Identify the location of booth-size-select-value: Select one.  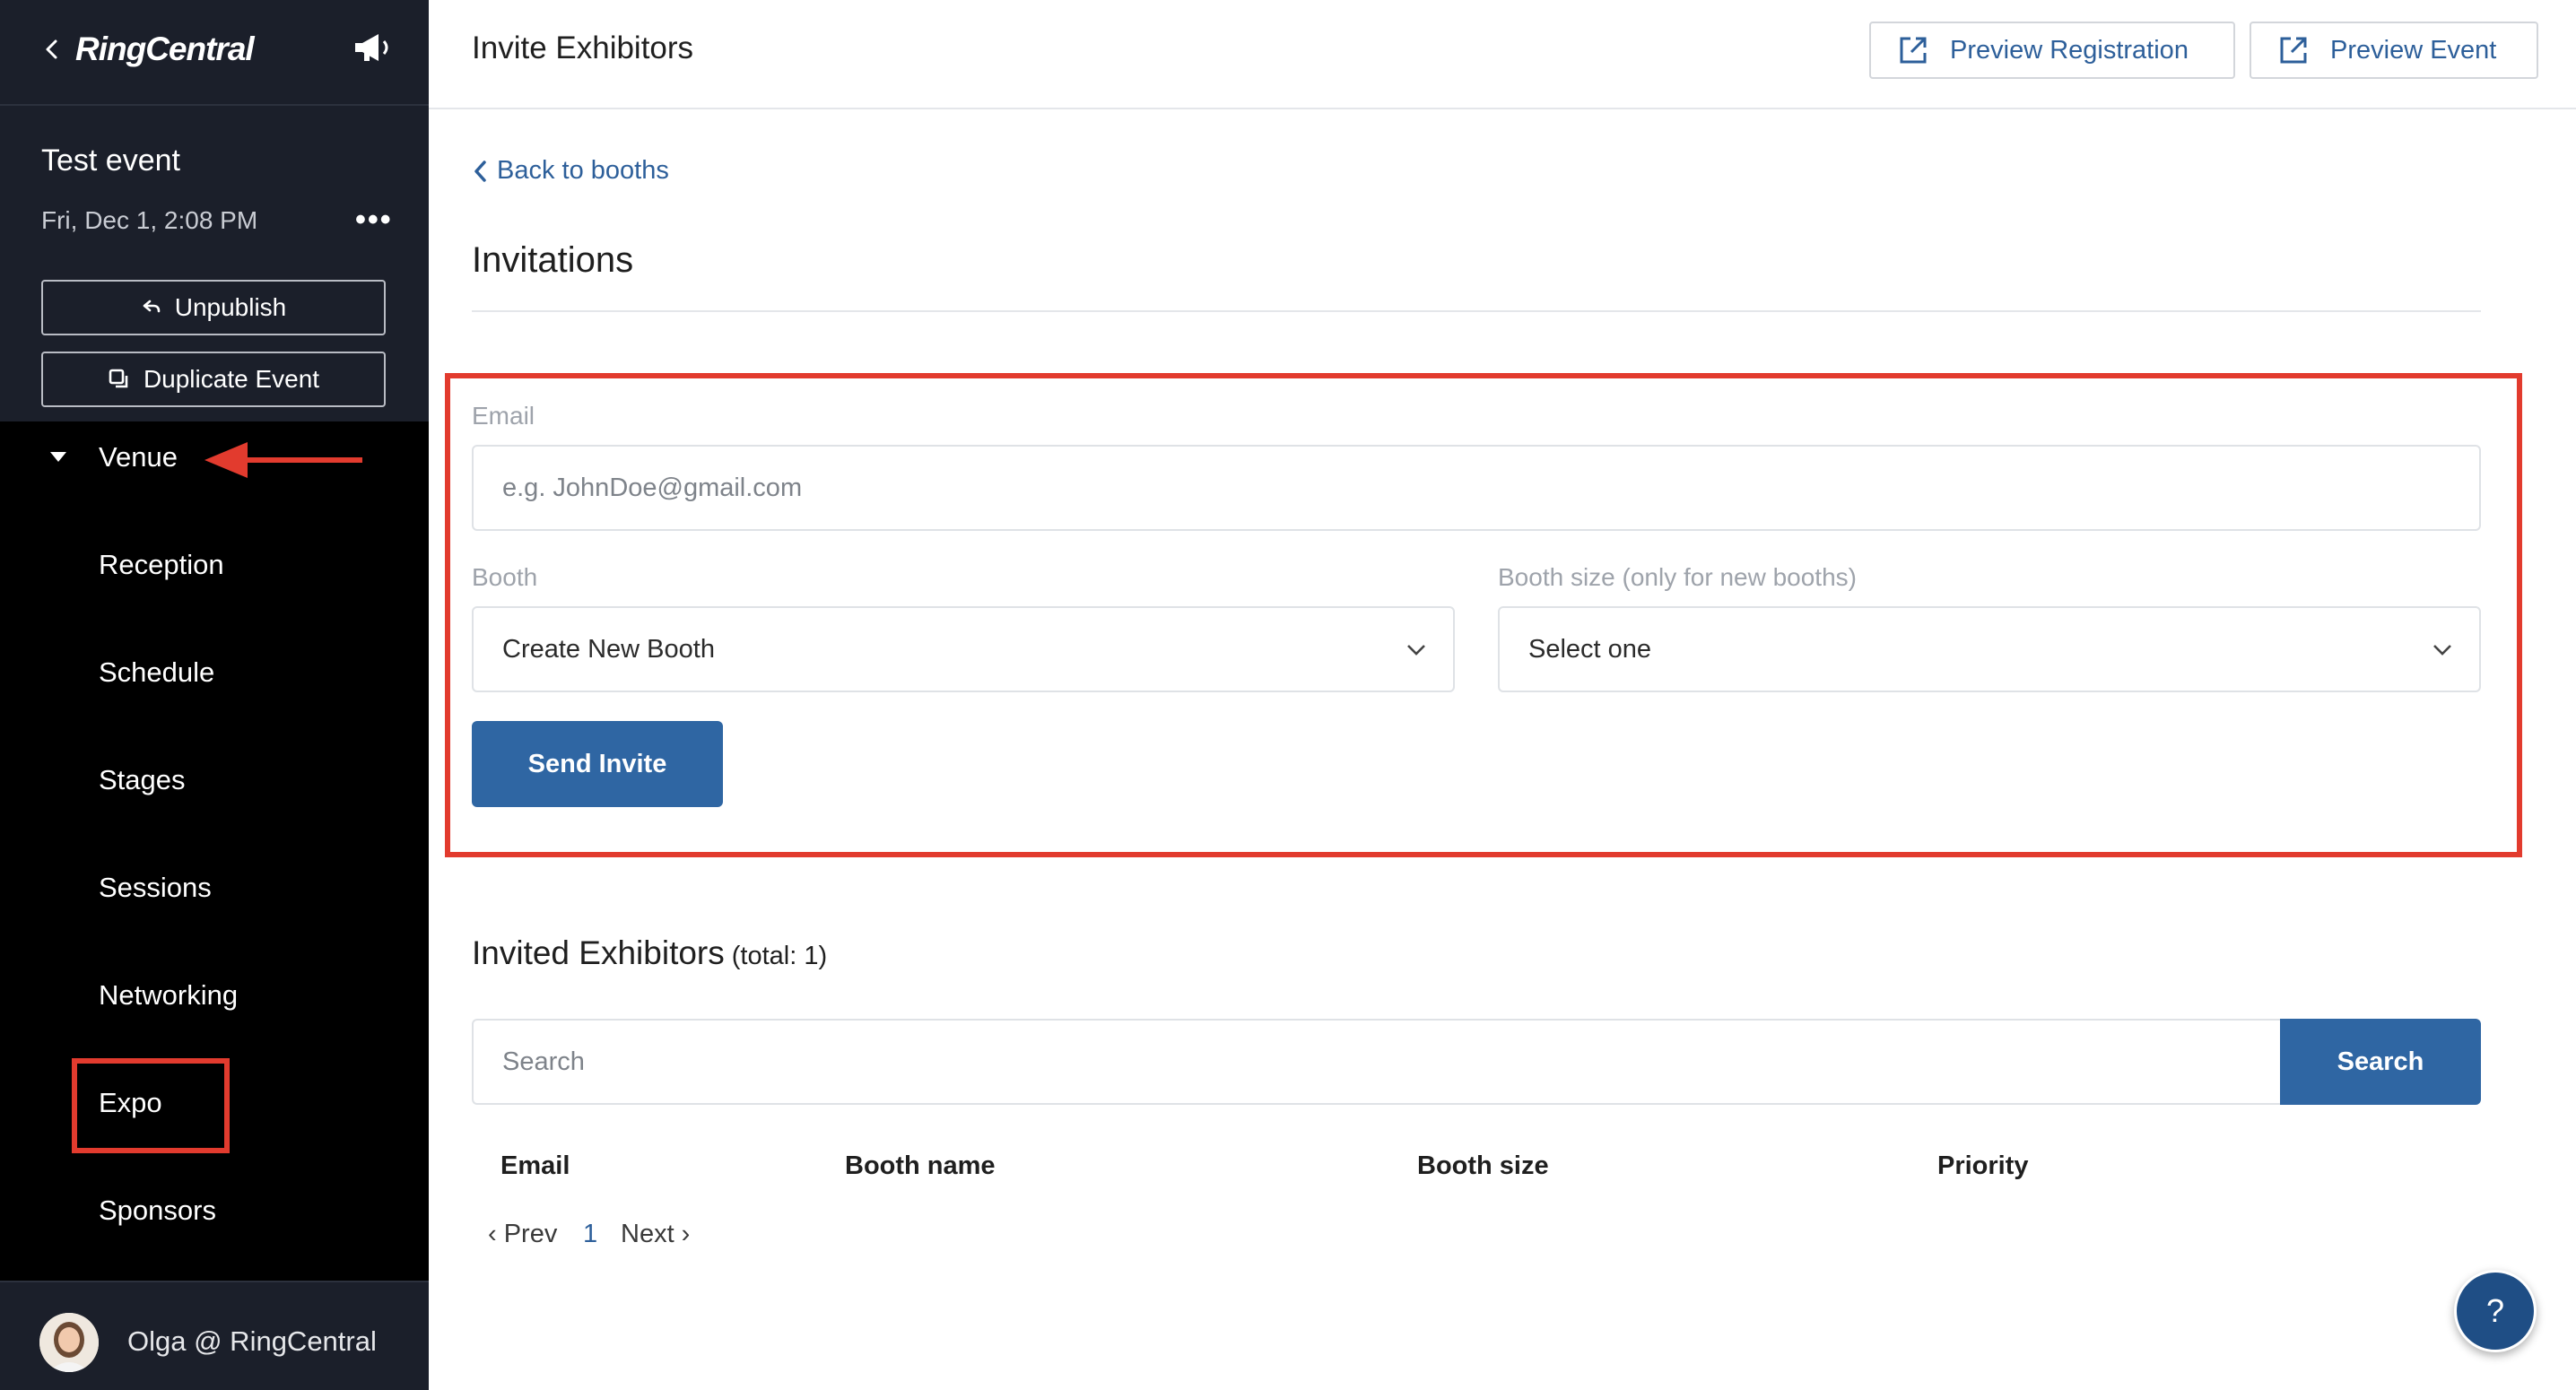
(1590, 649).